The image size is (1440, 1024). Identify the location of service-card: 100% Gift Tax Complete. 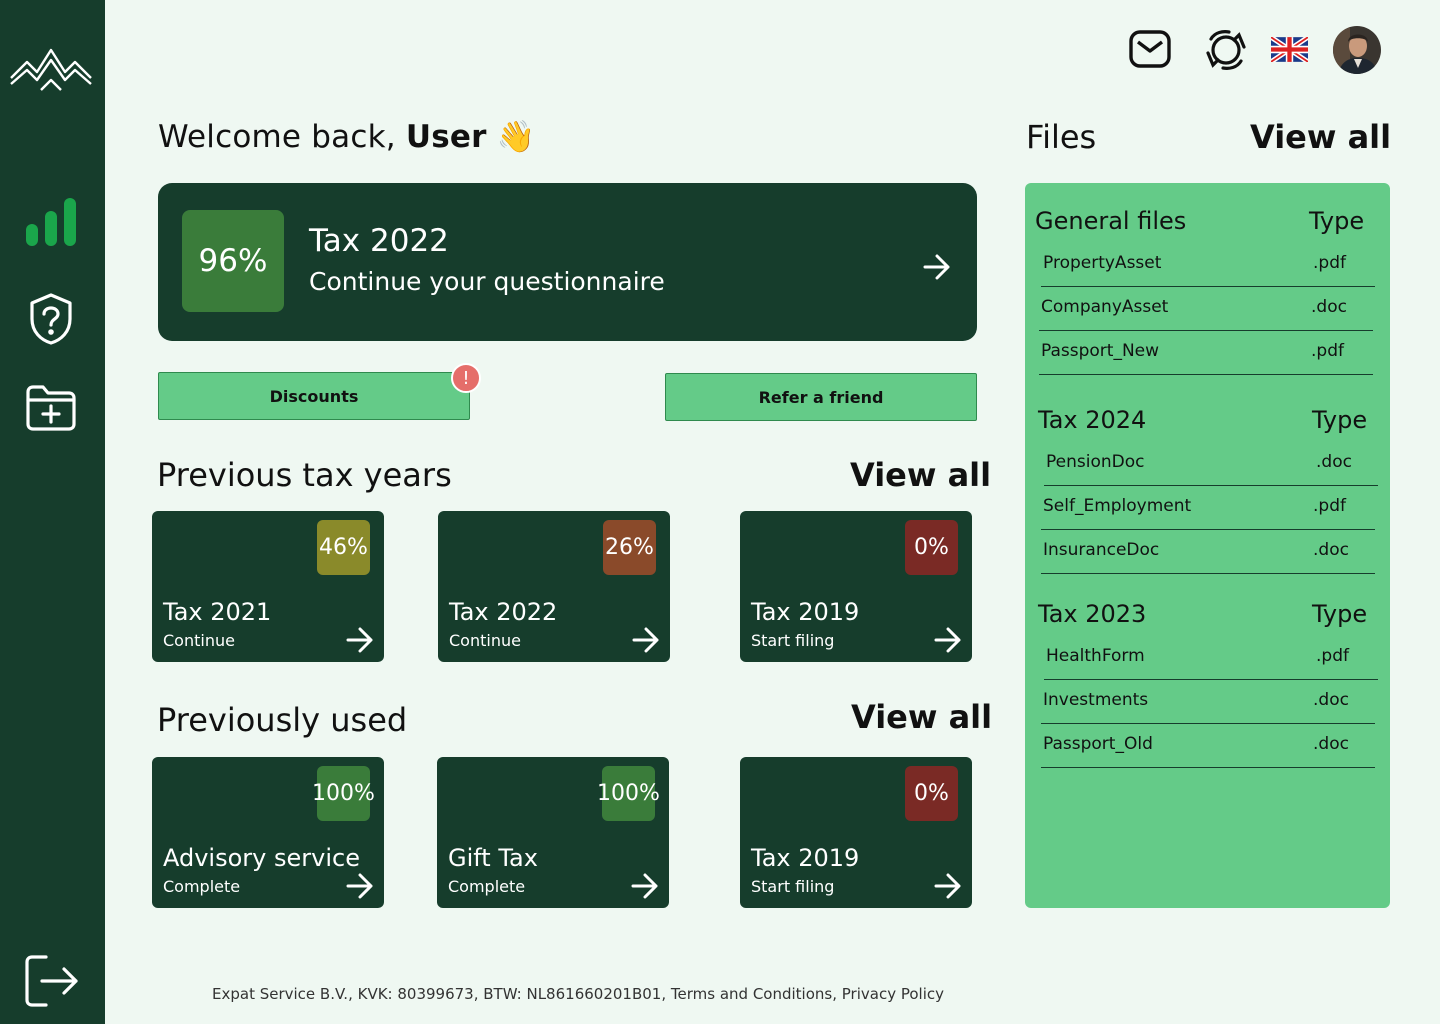
(553, 832).